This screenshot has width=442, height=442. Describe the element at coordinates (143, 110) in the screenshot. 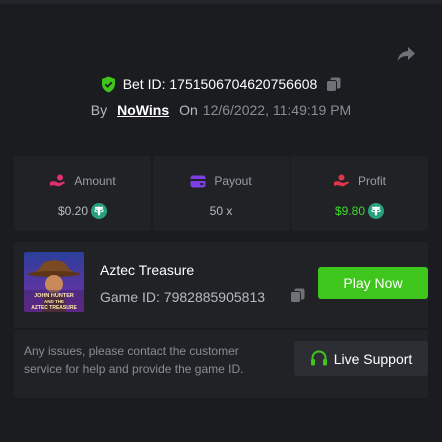

I see `user-link: NoWins` at that location.